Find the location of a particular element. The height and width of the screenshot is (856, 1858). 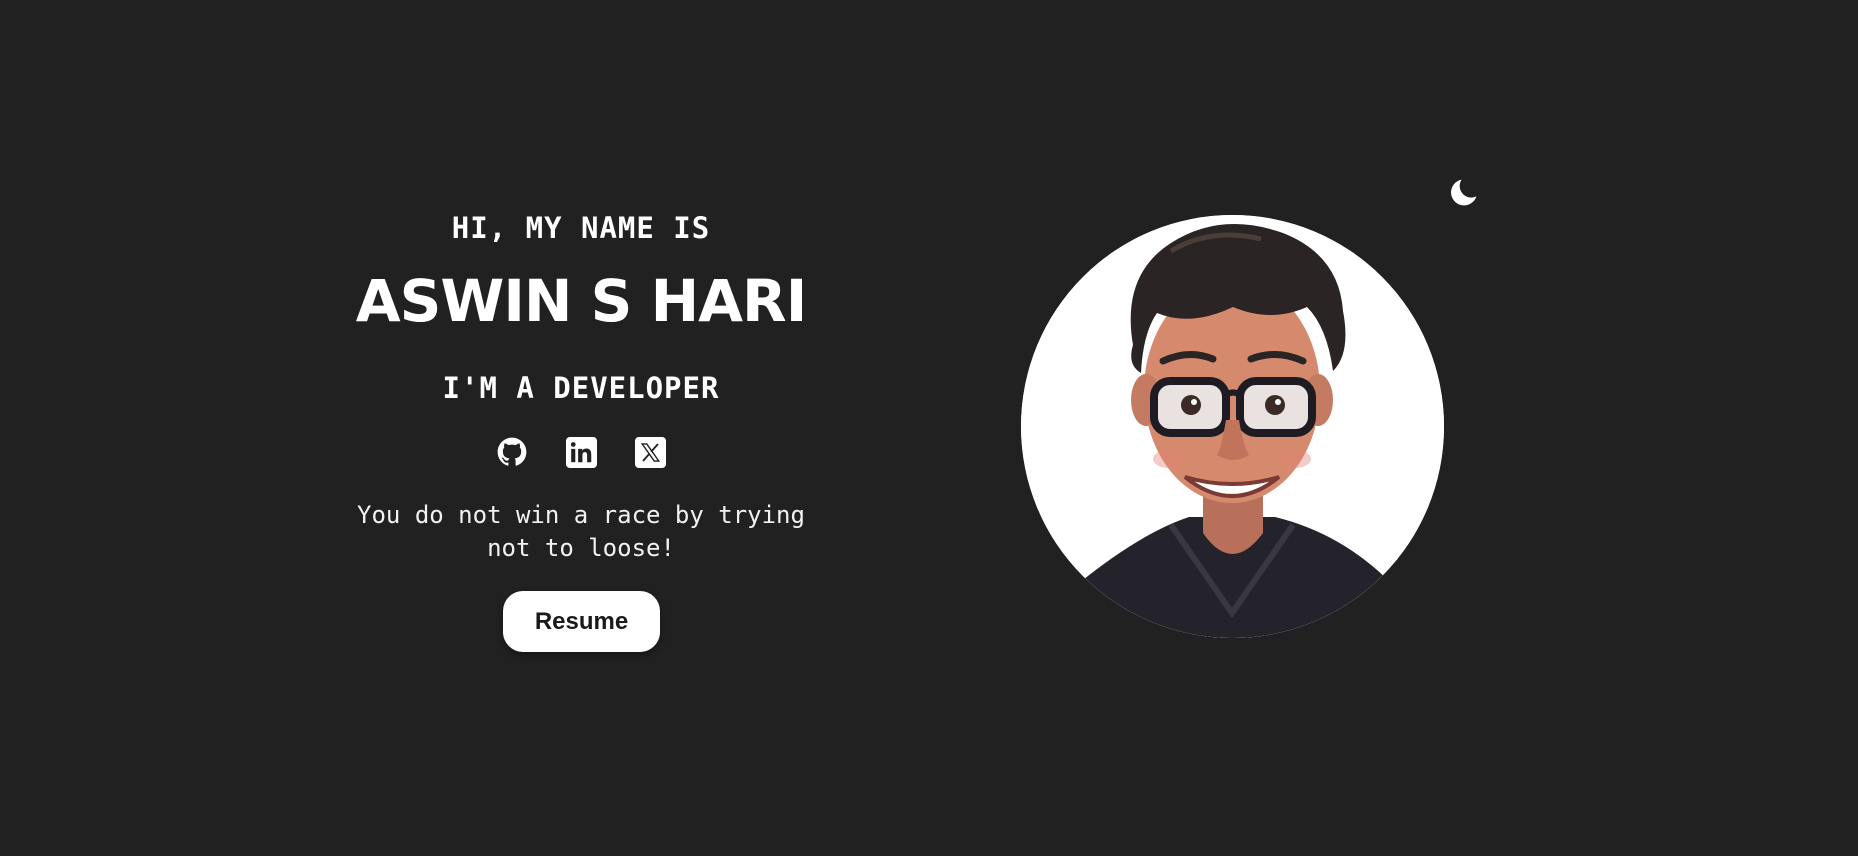

x-link is located at coordinates (650, 452).